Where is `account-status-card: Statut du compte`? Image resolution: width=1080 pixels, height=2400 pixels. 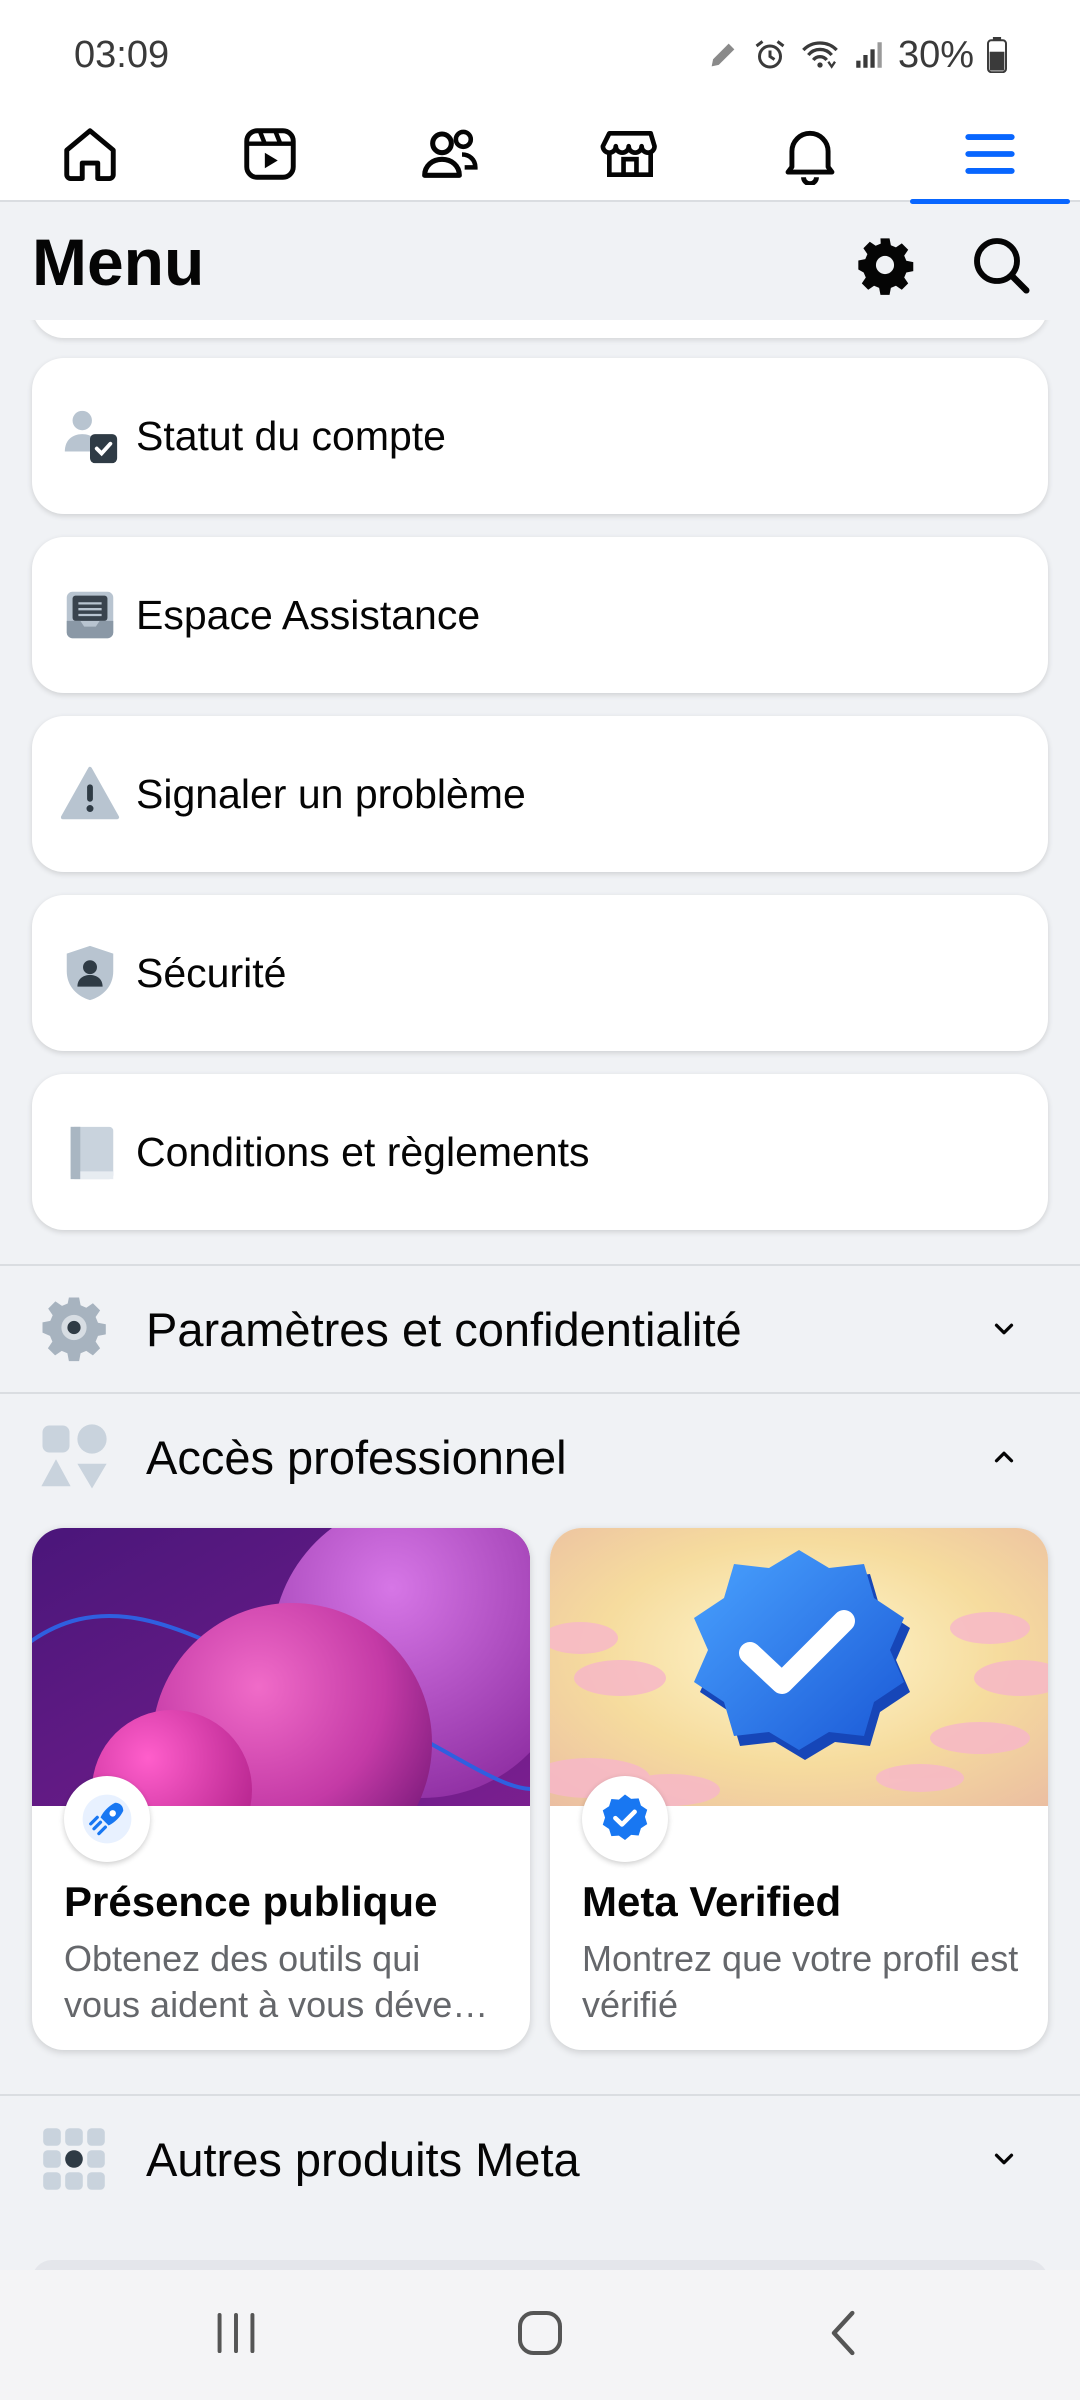 account-status-card: Statut du compte is located at coordinates (540, 436).